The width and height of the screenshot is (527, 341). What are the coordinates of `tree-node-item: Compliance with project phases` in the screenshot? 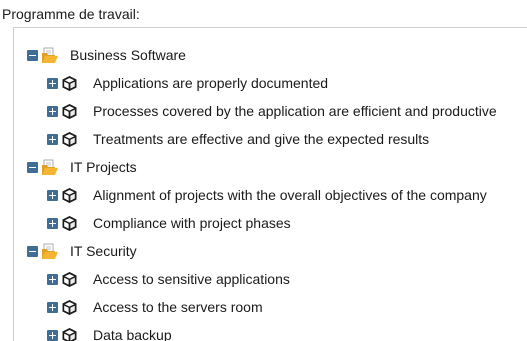 It's located at (270, 223).